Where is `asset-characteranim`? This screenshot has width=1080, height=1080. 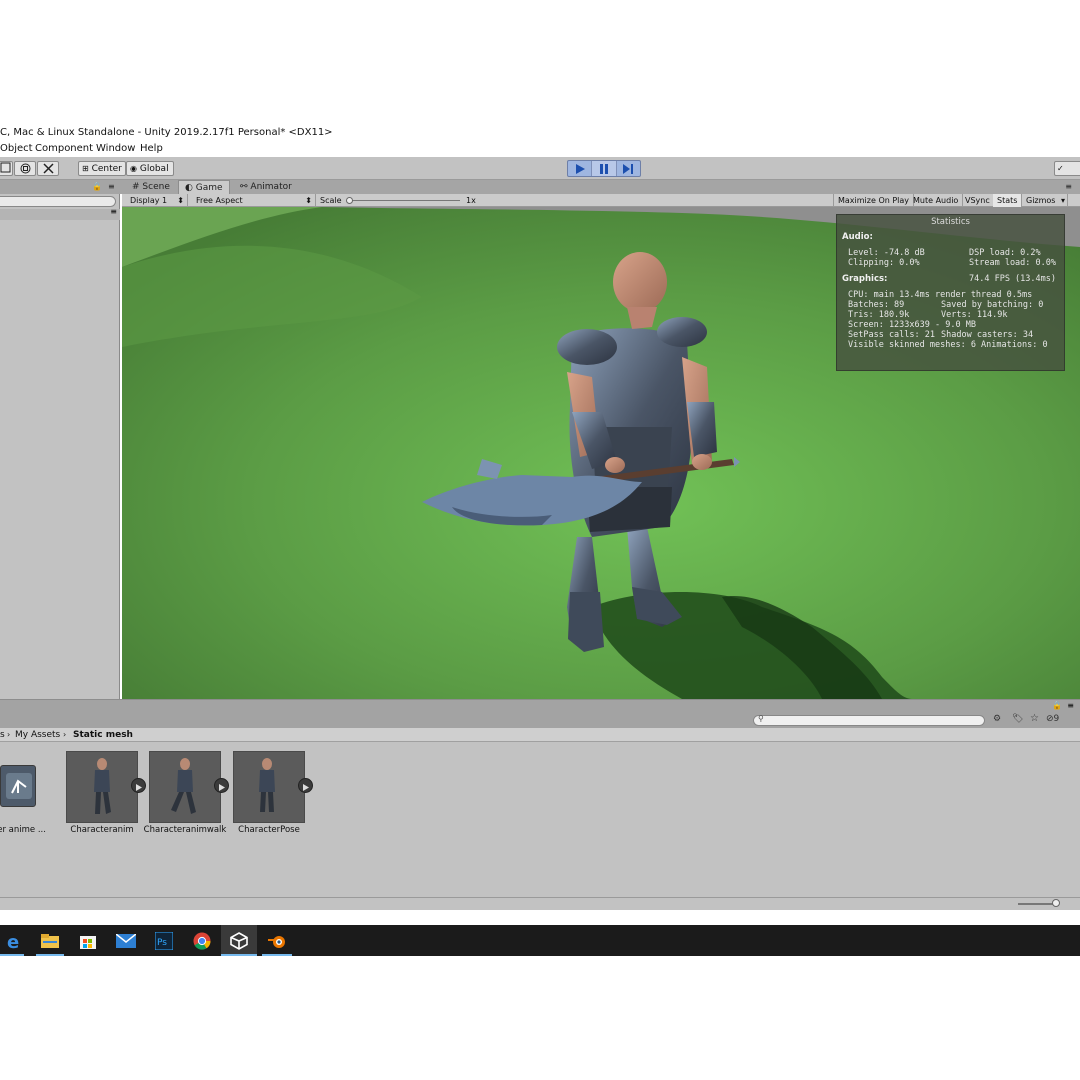
asset-characteranim is located at coordinates (102, 787).